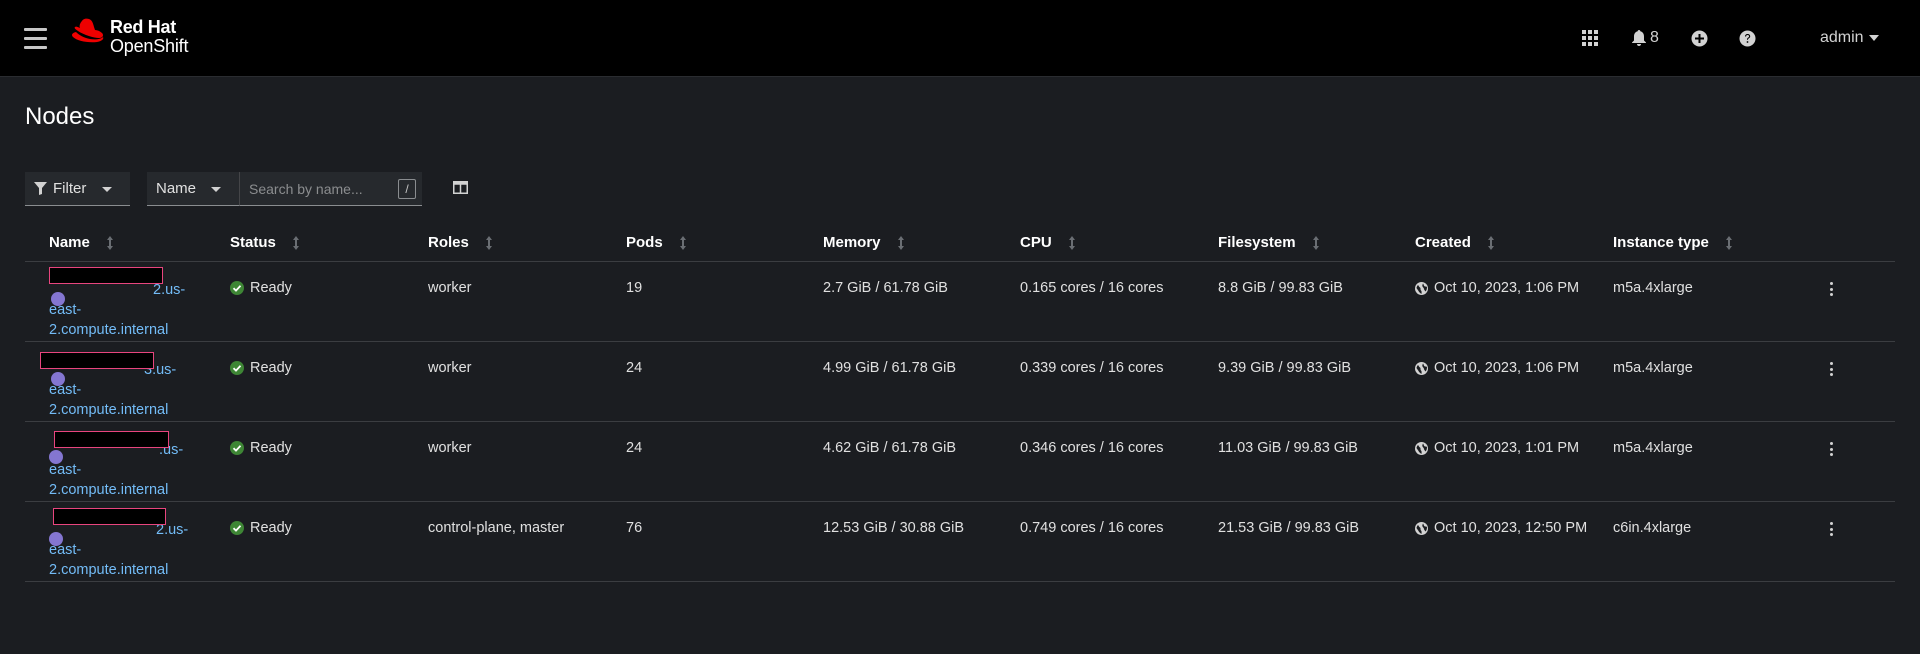 This screenshot has height=654, width=1920. I want to click on column-header-label: Created, so click(1443, 242).